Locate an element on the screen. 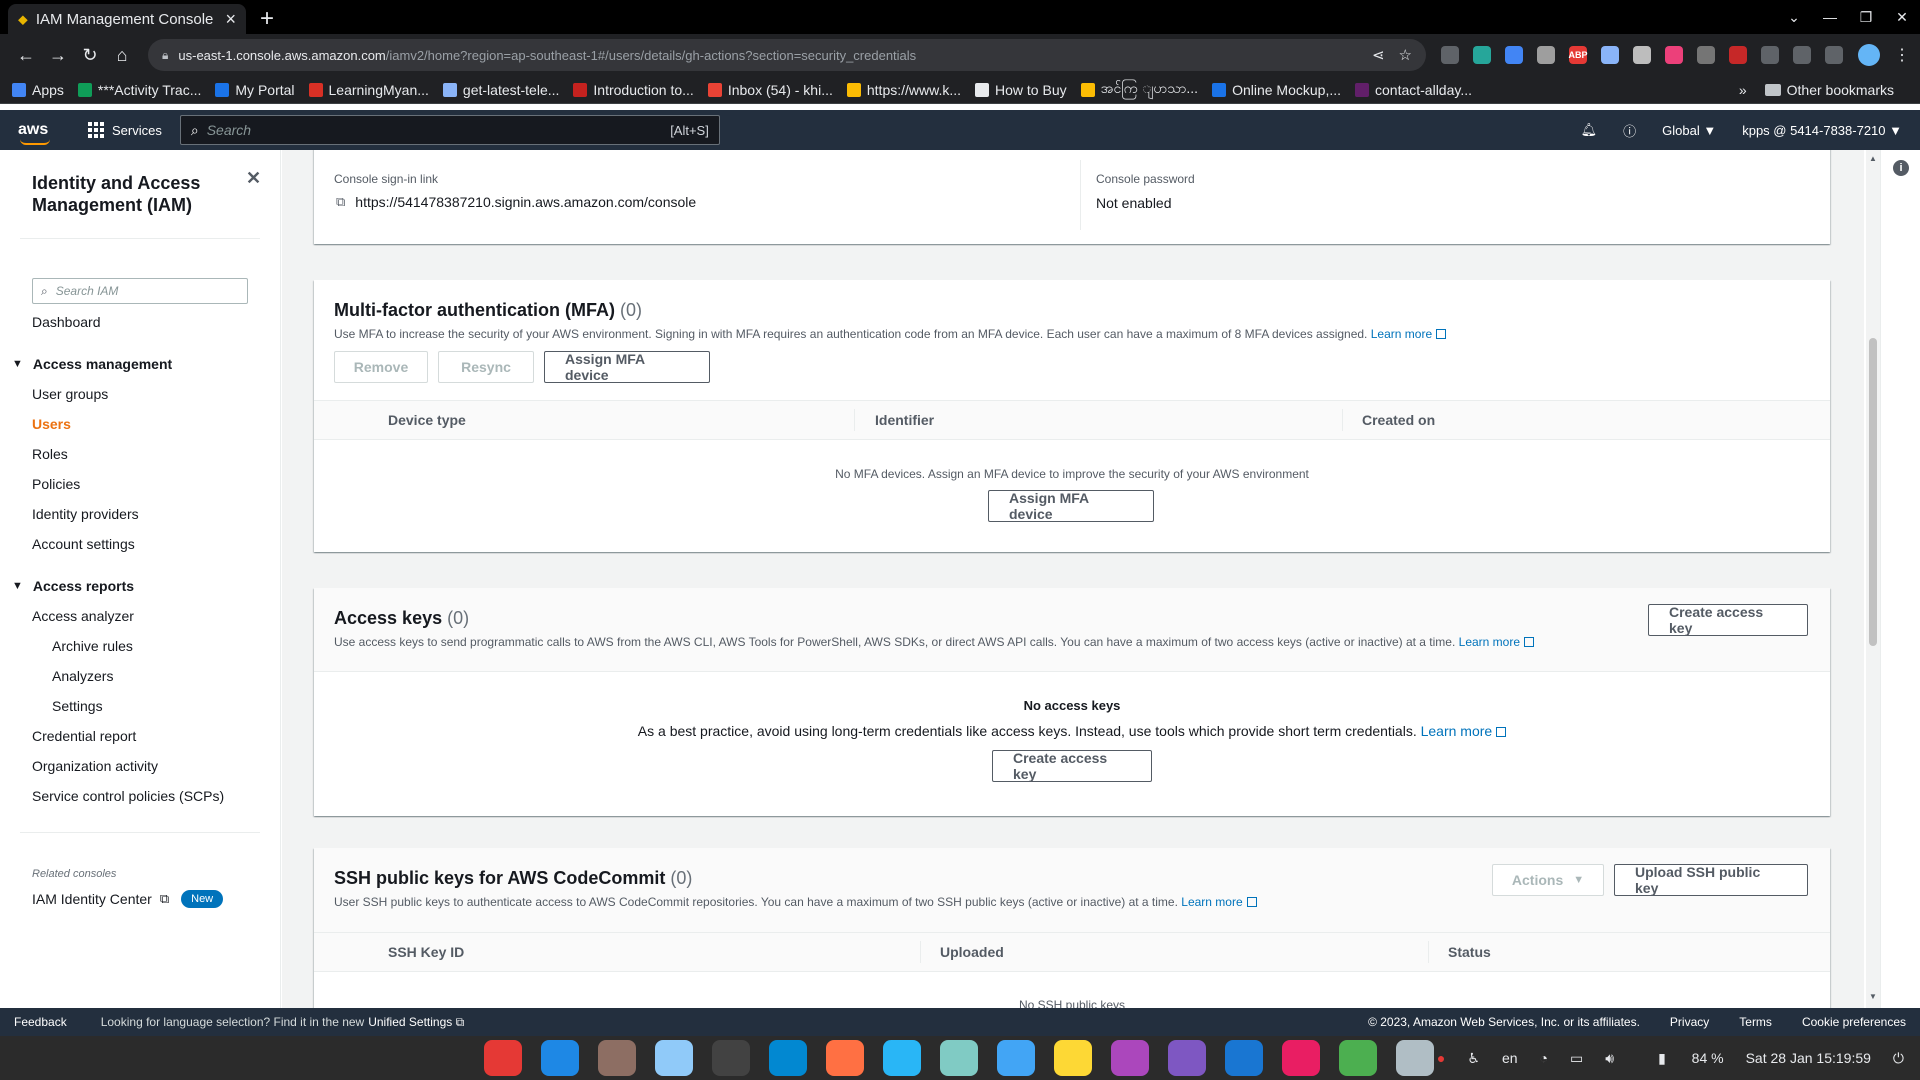 This screenshot has height=1080, width=1920. tab-close-icon: × is located at coordinates (230, 19).